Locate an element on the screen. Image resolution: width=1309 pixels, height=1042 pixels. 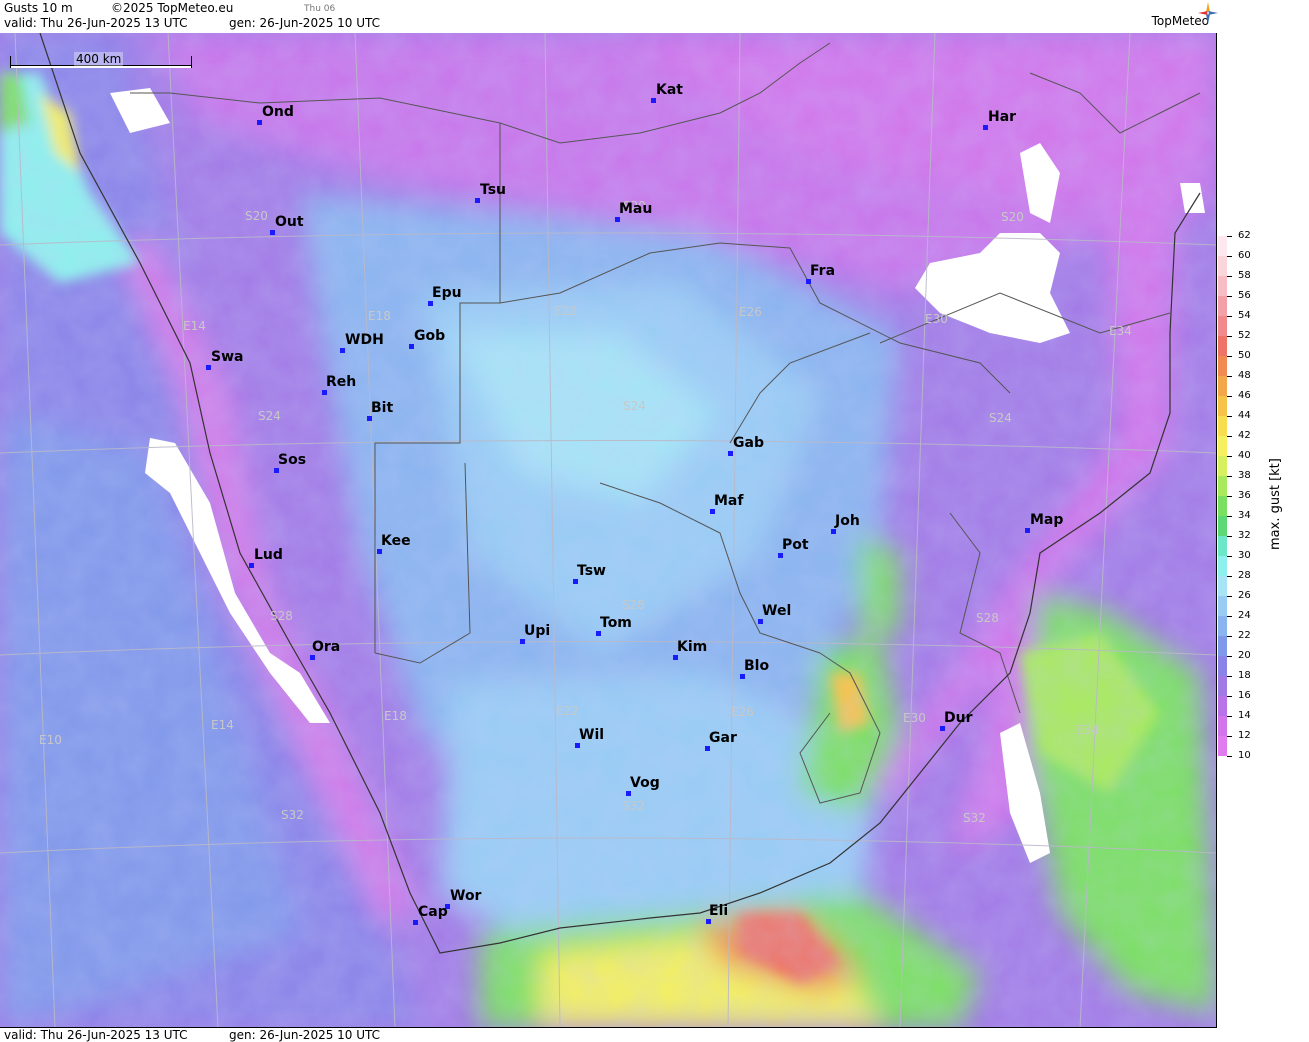
city-marker: Kat is located at coordinates (667, 92).